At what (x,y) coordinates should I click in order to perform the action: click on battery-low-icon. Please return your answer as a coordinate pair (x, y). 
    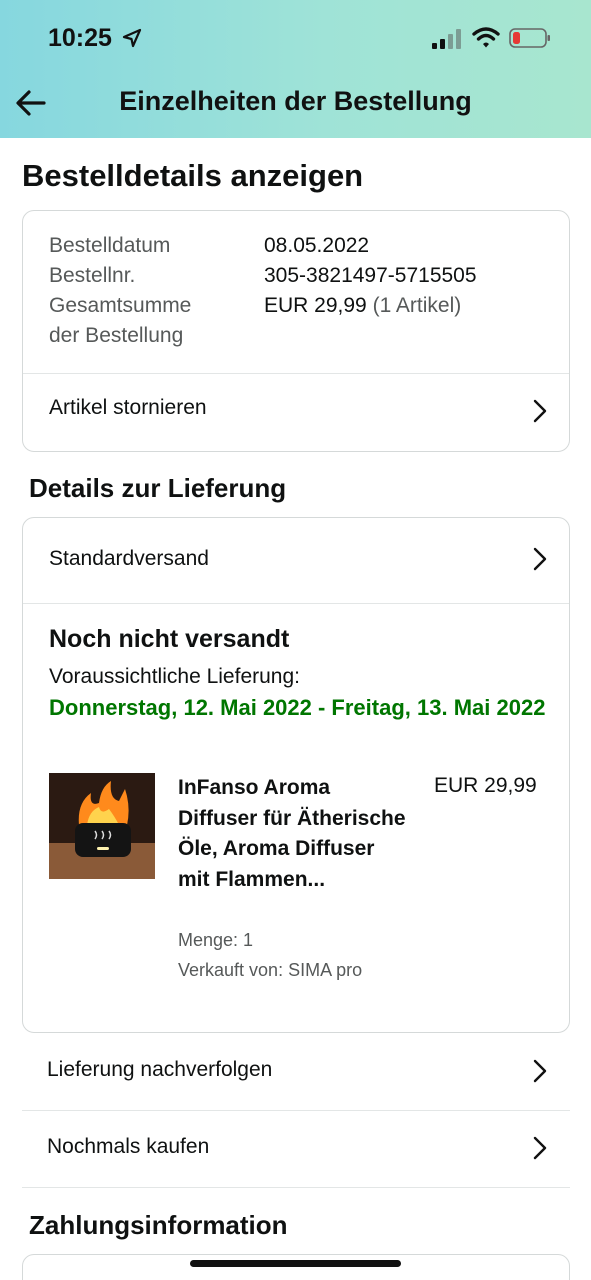
    Looking at the image, I should click on (529, 38).